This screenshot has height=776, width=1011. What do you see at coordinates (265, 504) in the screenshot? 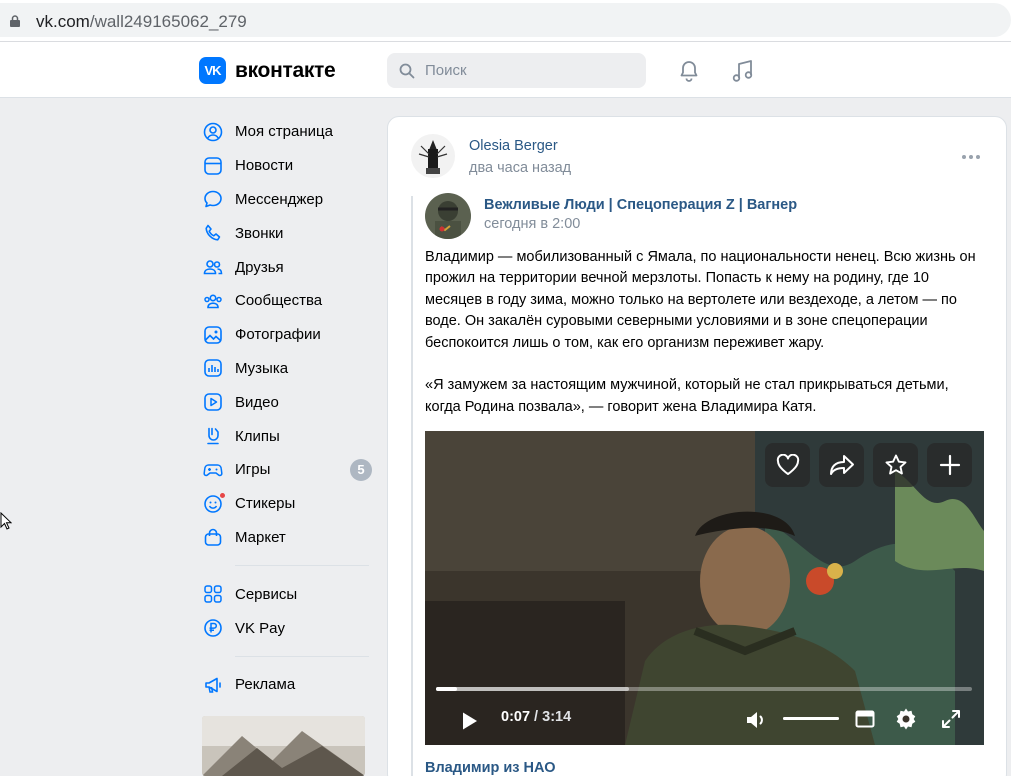
I see `sidebar-item-label: Стикеры` at bounding box center [265, 504].